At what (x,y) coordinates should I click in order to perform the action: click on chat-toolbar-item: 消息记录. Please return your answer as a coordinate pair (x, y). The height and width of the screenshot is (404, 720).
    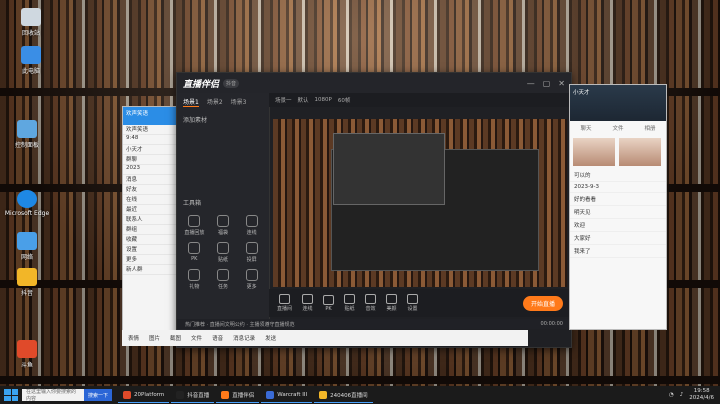
    Looking at the image, I should click on (244, 338).